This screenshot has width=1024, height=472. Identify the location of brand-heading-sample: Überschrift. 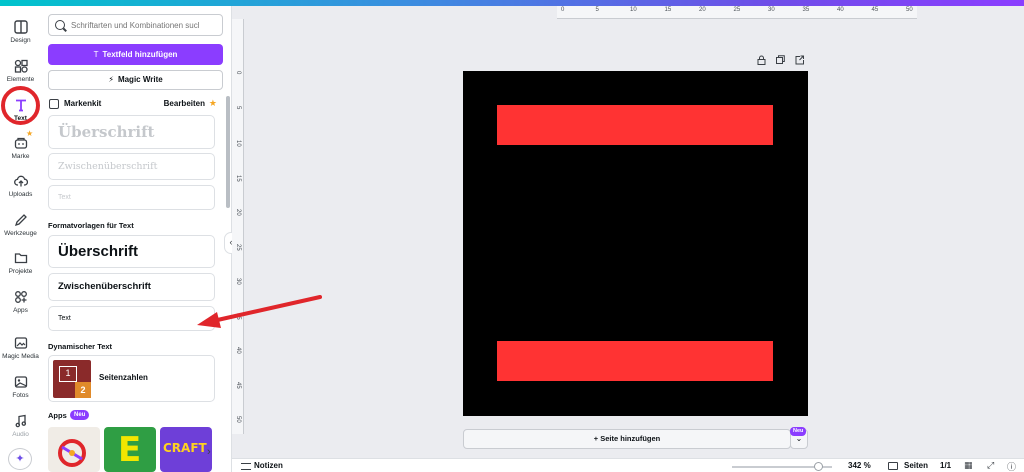
(106, 132).